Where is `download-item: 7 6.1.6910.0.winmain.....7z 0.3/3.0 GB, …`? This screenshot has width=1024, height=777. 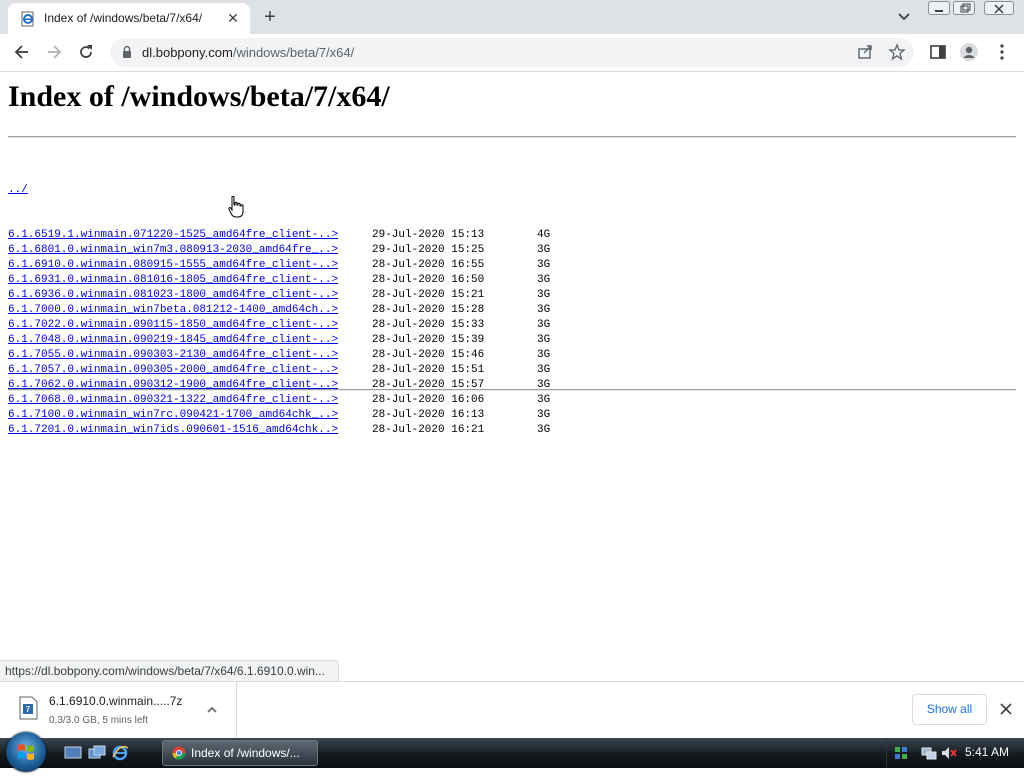 download-item: 7 6.1.6910.0.winmain.....7z 0.3/3.0 GB, … is located at coordinates (118, 710).